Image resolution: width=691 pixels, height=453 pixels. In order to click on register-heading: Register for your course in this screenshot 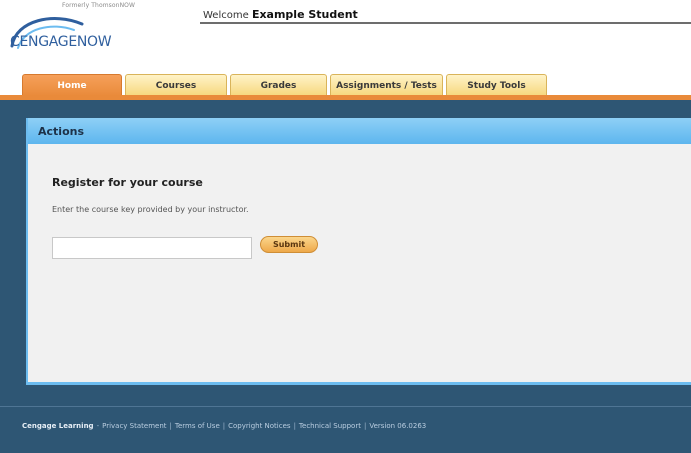, I will do `click(127, 182)`.